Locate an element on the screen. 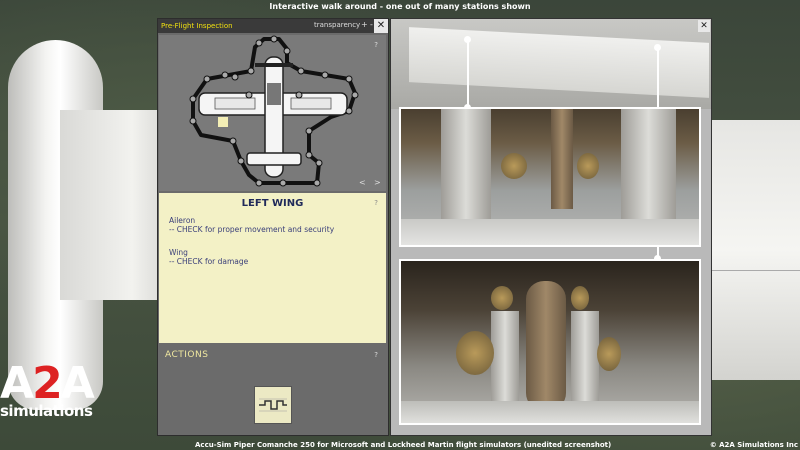 This screenshot has height=450, width=800. a2a-logo-mark: A2A is located at coordinates (47, 383).